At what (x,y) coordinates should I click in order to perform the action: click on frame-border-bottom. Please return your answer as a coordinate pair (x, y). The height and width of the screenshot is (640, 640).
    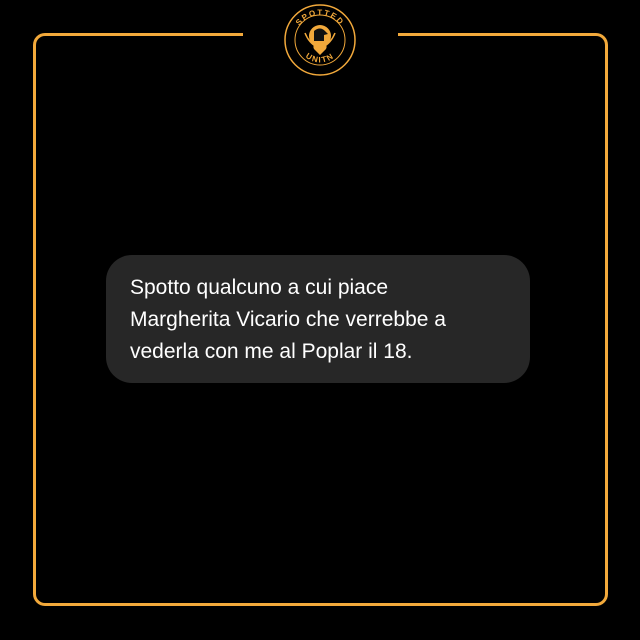
    Looking at the image, I should click on (320, 604).